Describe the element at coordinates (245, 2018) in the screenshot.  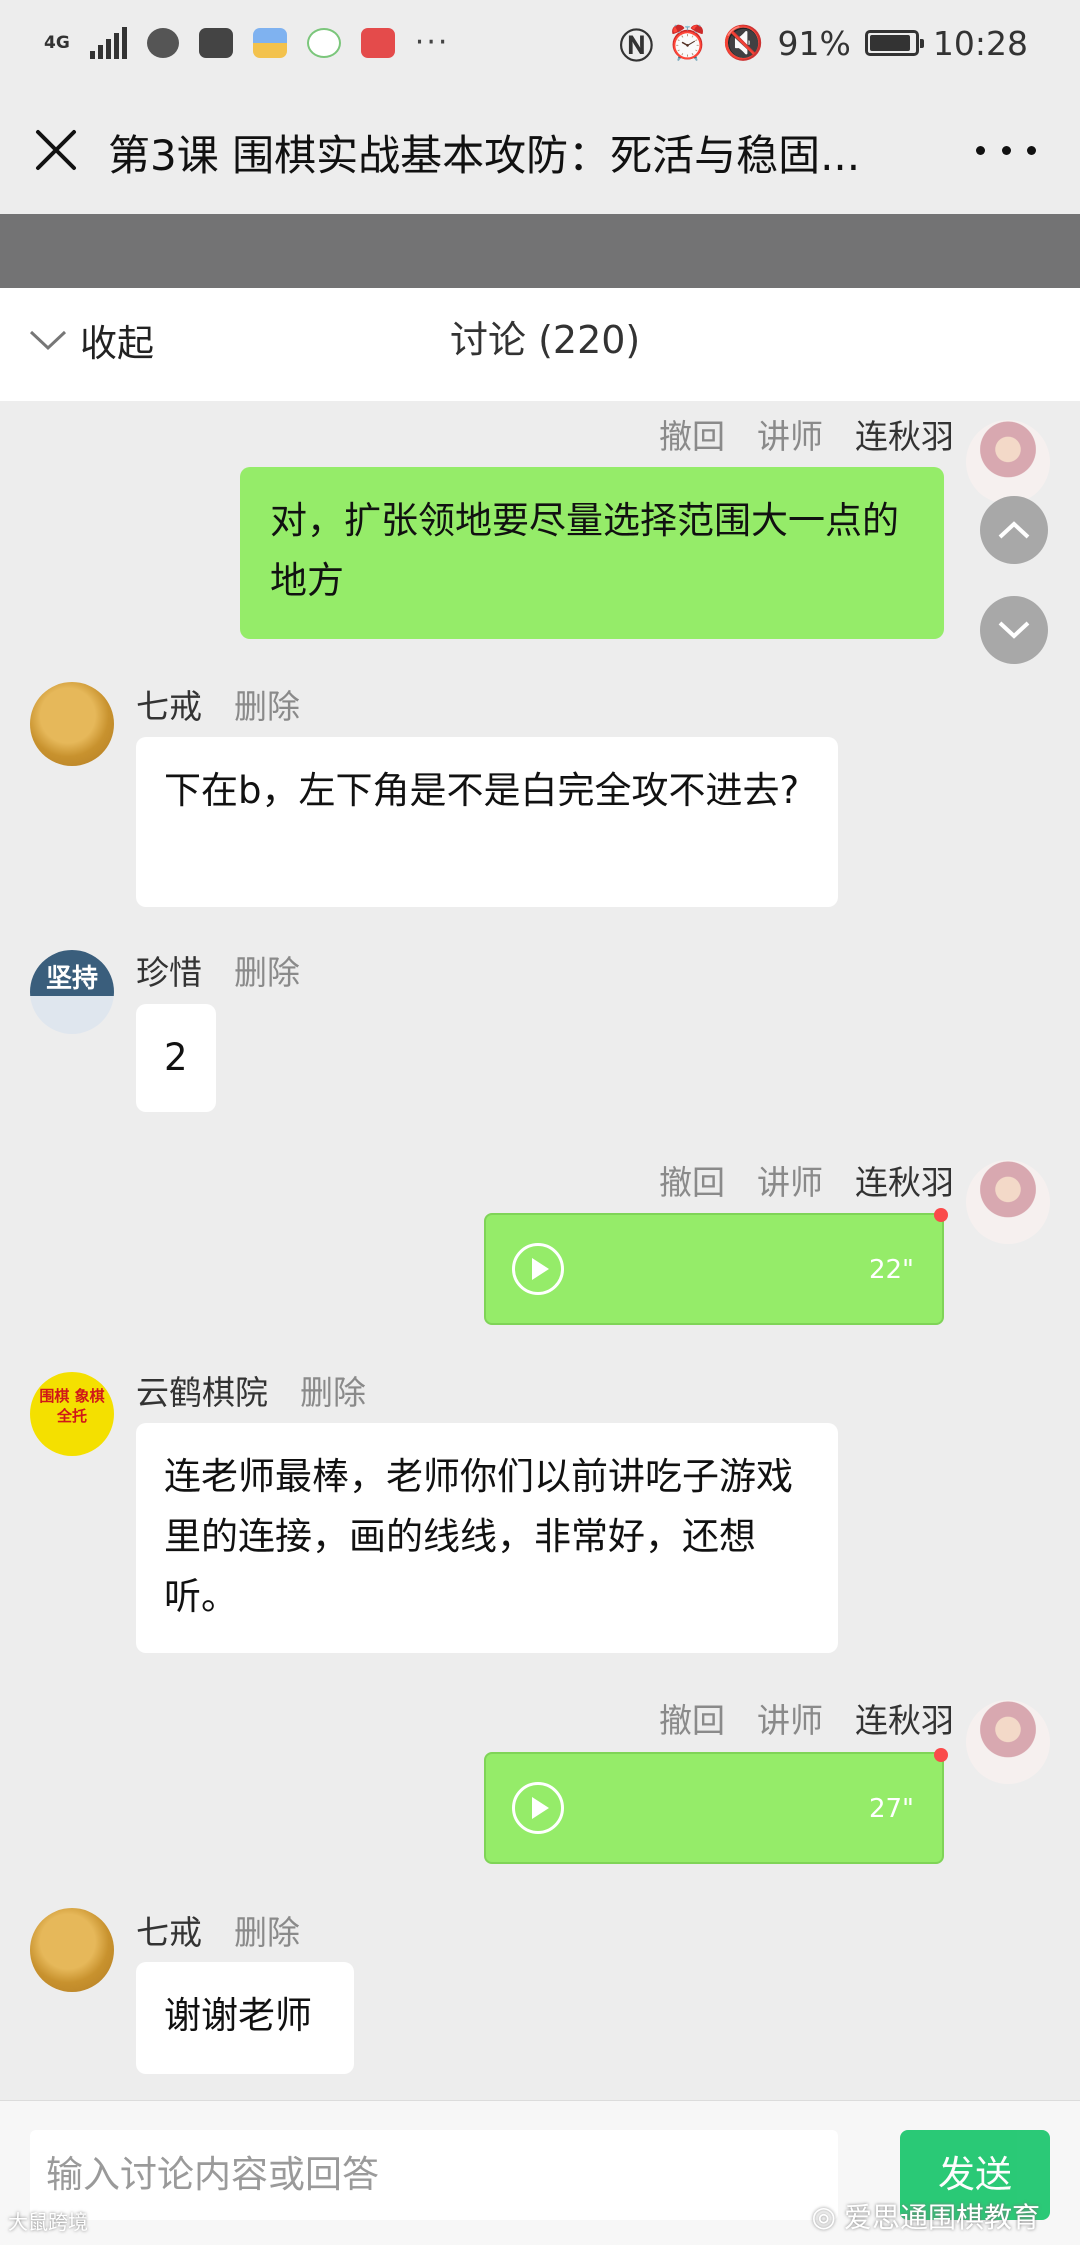
I see `message-bubble: 谢谢老师` at that location.